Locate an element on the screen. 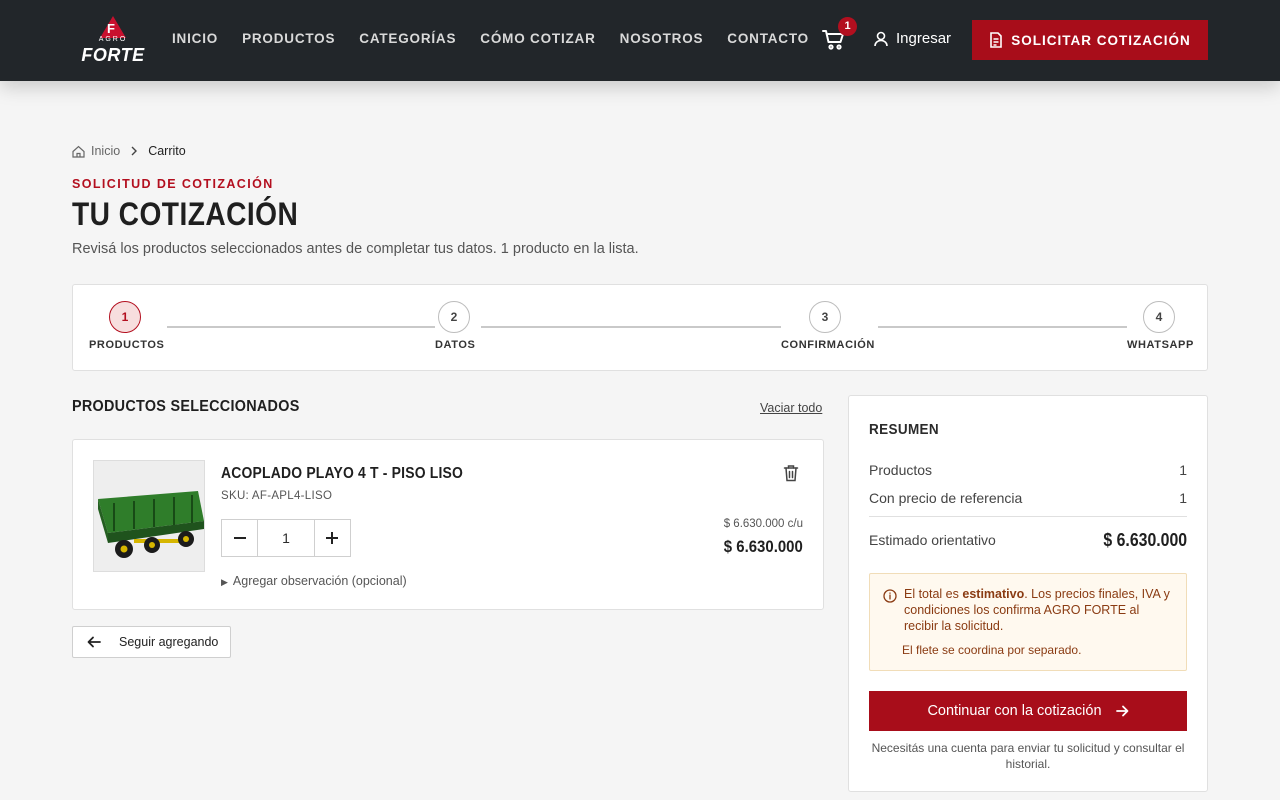  step-2-label: DATOS is located at coordinates (455, 345).